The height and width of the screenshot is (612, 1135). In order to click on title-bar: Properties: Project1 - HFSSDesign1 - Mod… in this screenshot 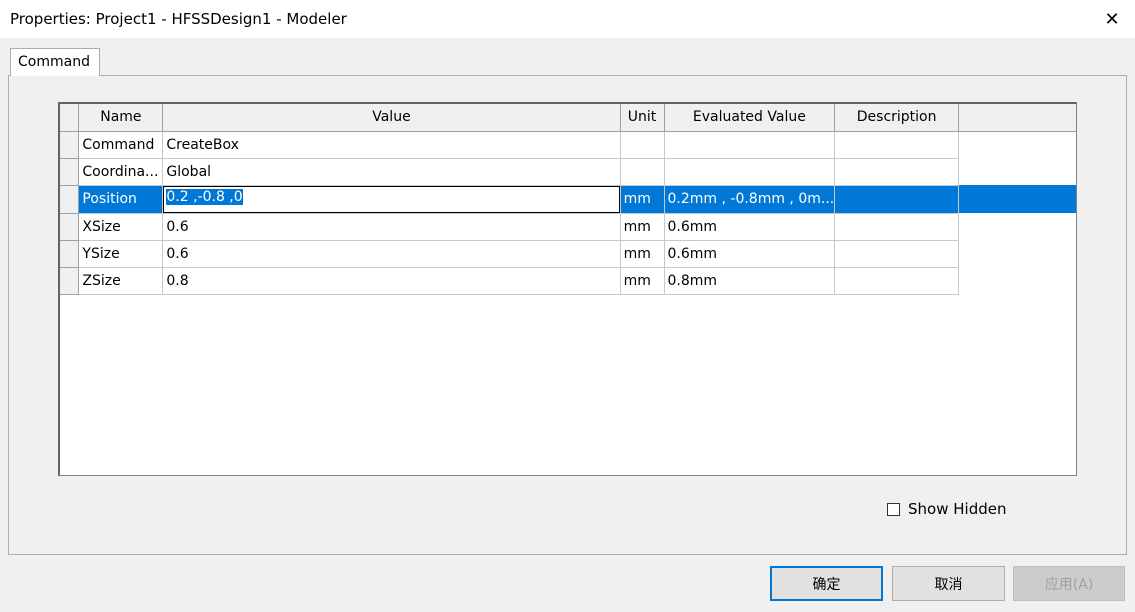, I will do `click(567, 19)`.